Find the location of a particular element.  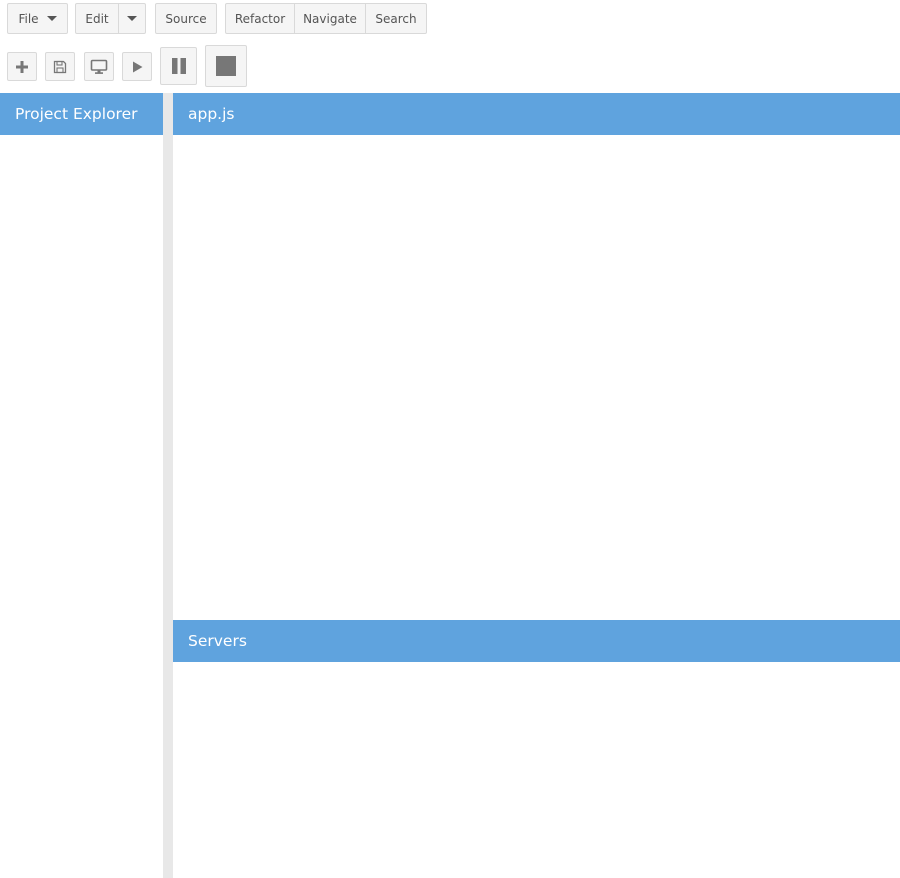

play-icon is located at coordinates (138, 66).